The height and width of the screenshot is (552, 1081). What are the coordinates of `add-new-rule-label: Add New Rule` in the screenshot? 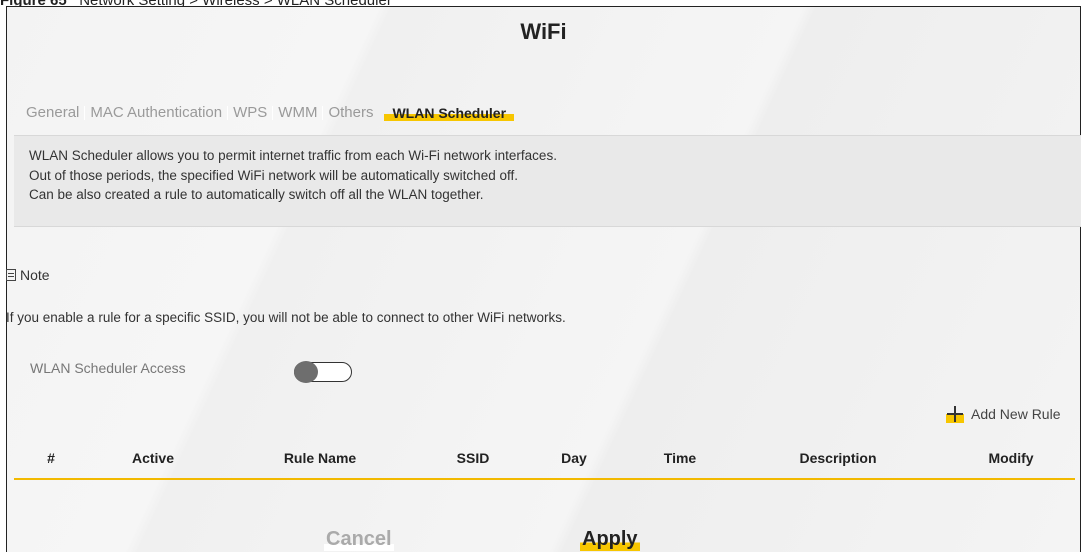 It's located at (1016, 414).